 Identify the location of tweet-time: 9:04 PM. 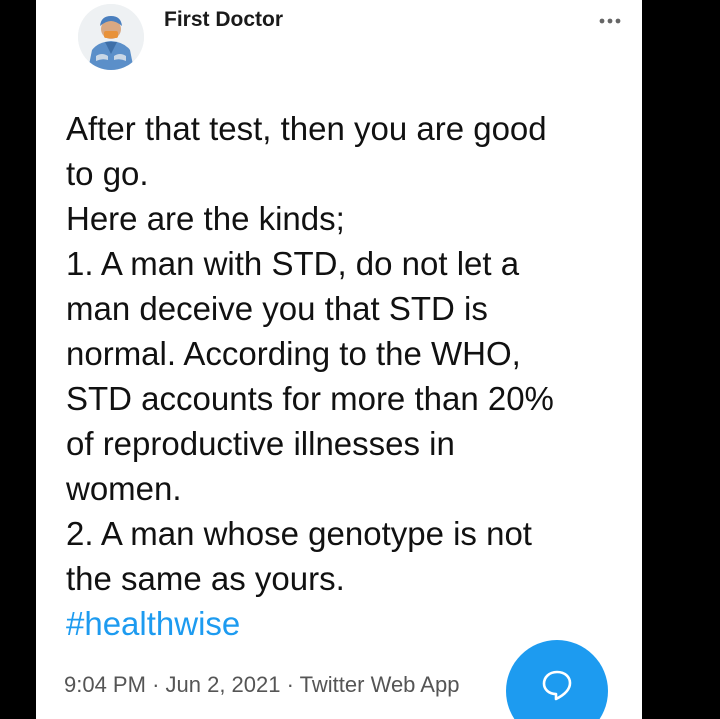
(105, 684).